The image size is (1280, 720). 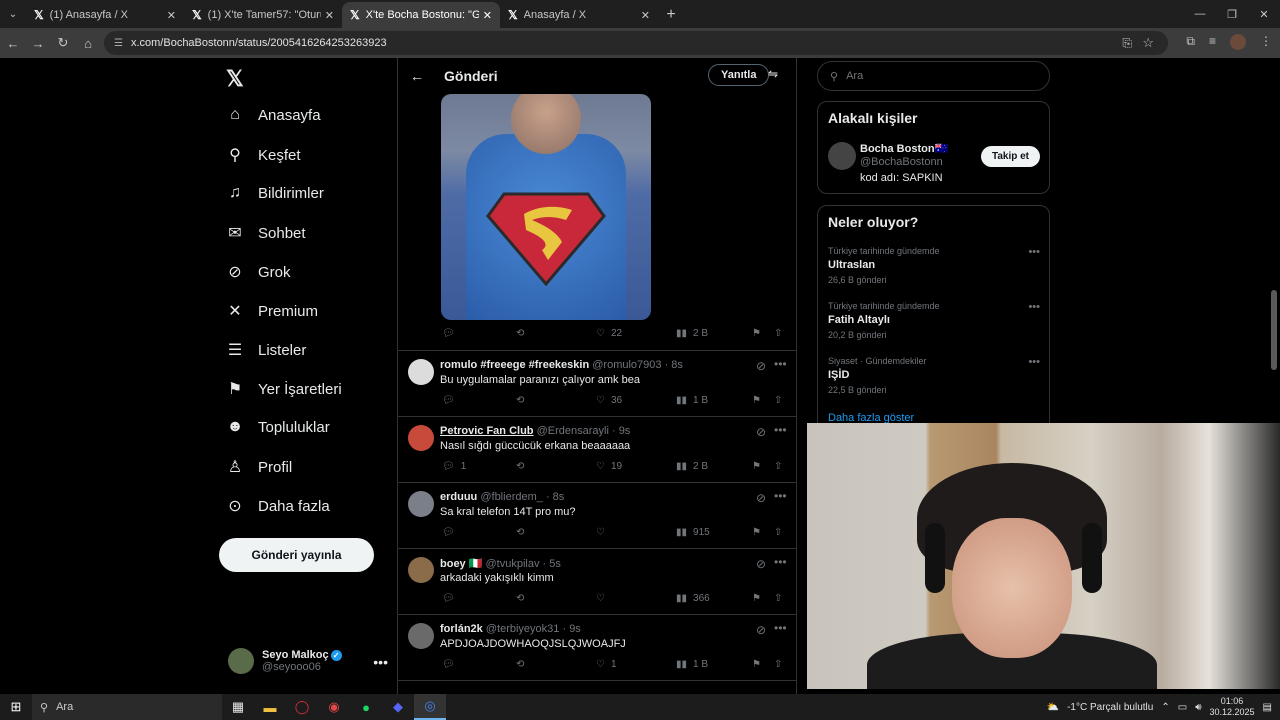 What do you see at coordinates (13, 14) in the screenshot?
I see `tab-search-icon: ⌄` at bounding box center [13, 14].